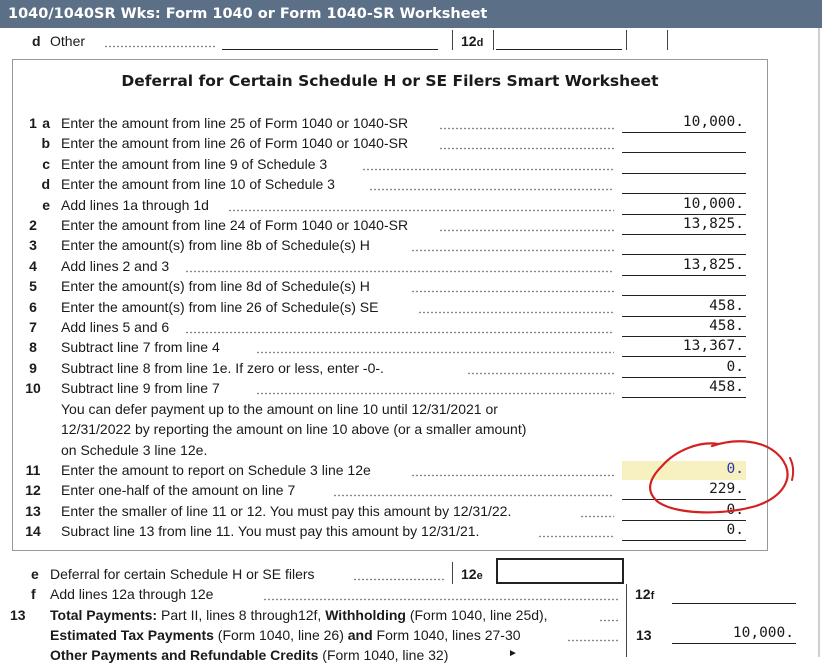 This screenshot has height=663, width=822. I want to click on worksheet-line-number: 14, so click(33, 531).